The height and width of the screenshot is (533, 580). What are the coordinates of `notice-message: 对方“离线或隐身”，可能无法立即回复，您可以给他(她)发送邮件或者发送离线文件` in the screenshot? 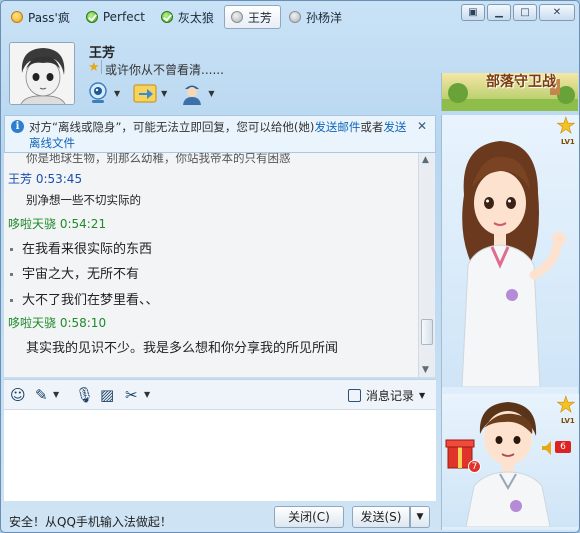 It's located at (220, 135).